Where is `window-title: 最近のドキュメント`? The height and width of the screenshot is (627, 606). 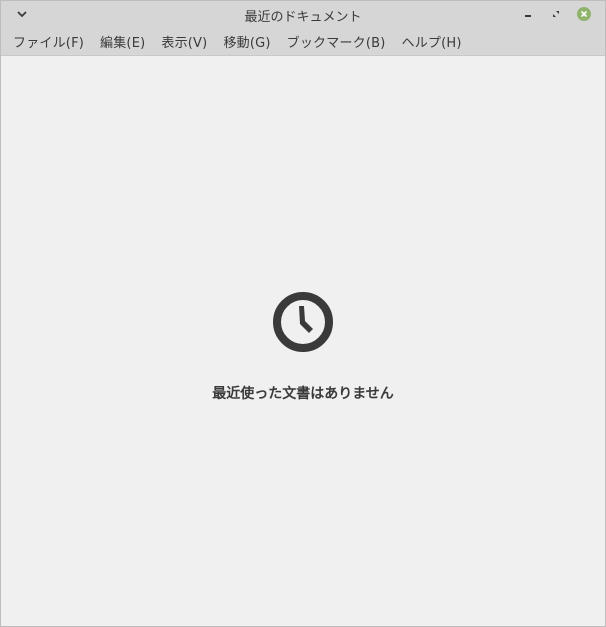
window-title: 最近のドキュメント is located at coordinates (303, 17).